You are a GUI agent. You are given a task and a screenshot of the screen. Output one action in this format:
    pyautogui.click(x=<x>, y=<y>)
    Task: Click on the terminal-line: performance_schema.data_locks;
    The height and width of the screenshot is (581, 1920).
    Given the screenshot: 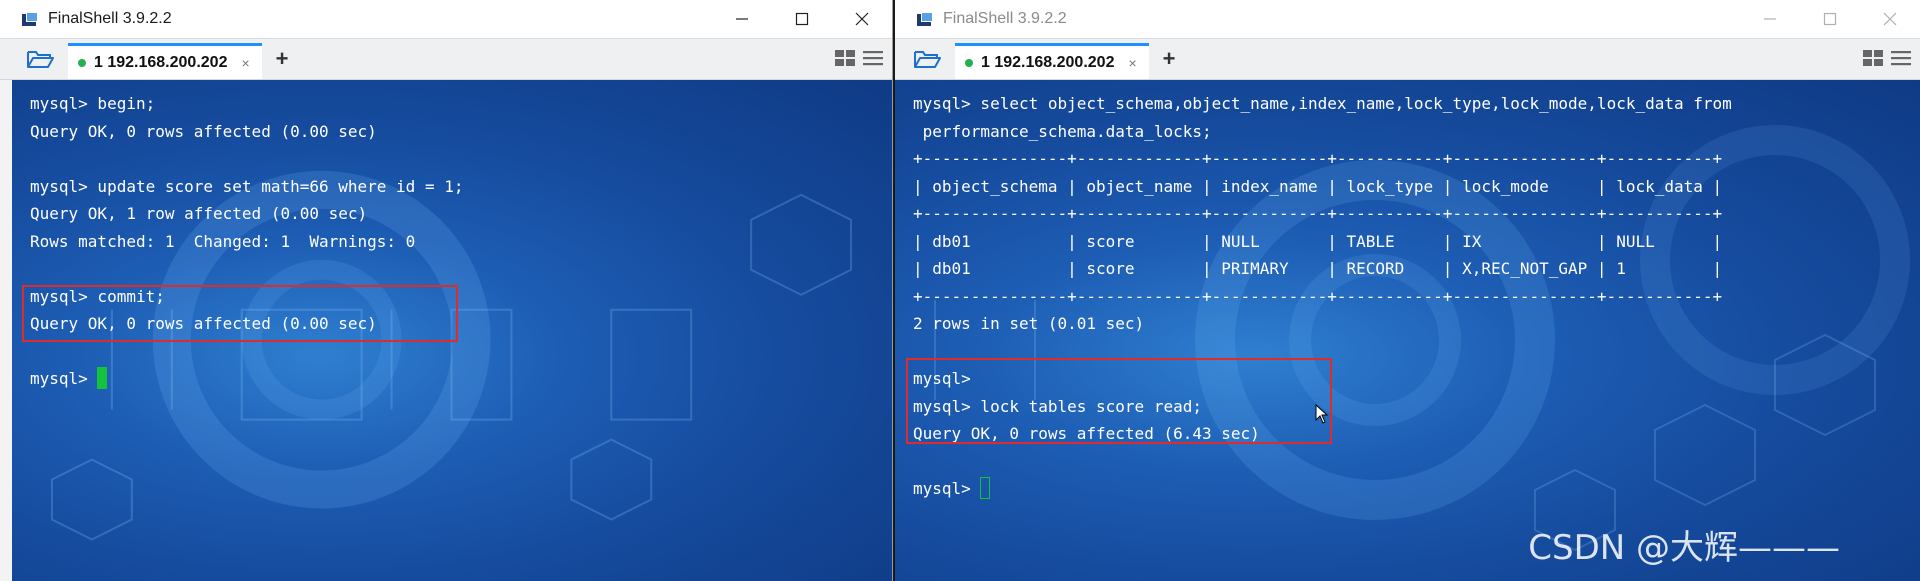 What is the action you would take?
    pyautogui.click(x=1062, y=131)
    